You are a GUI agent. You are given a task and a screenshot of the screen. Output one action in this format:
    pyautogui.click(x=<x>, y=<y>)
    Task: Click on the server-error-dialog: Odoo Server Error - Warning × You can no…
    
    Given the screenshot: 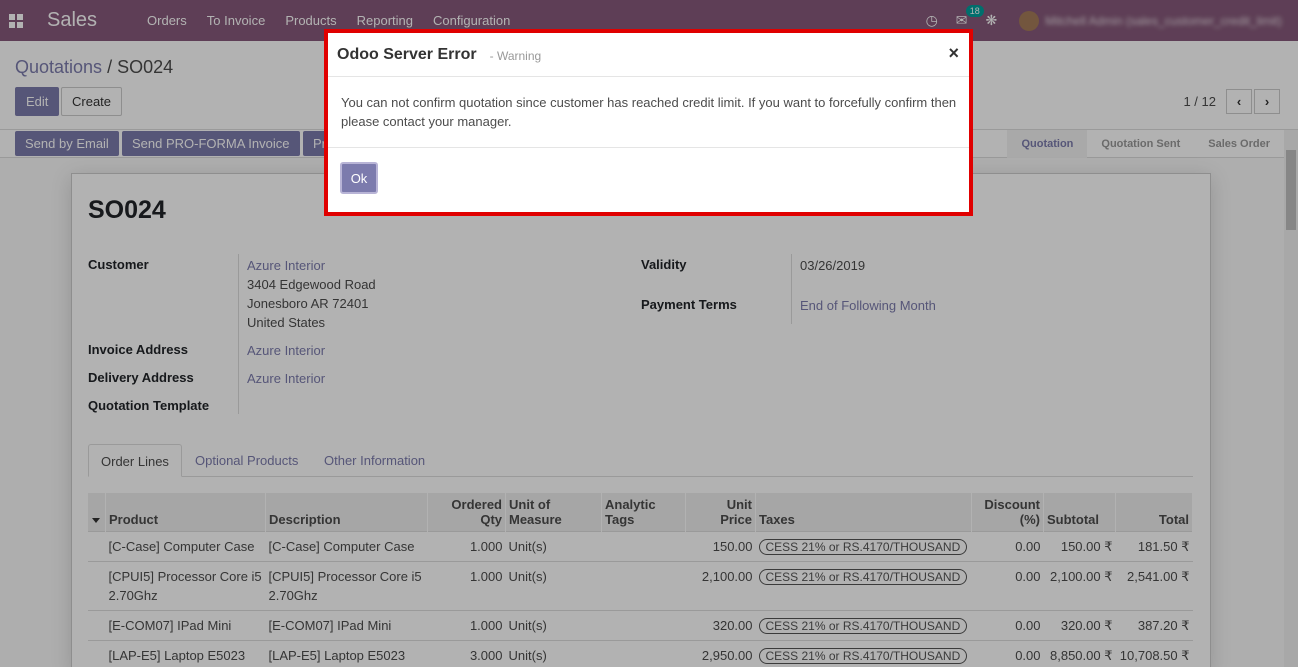 What is the action you would take?
    pyautogui.click(x=648, y=122)
    